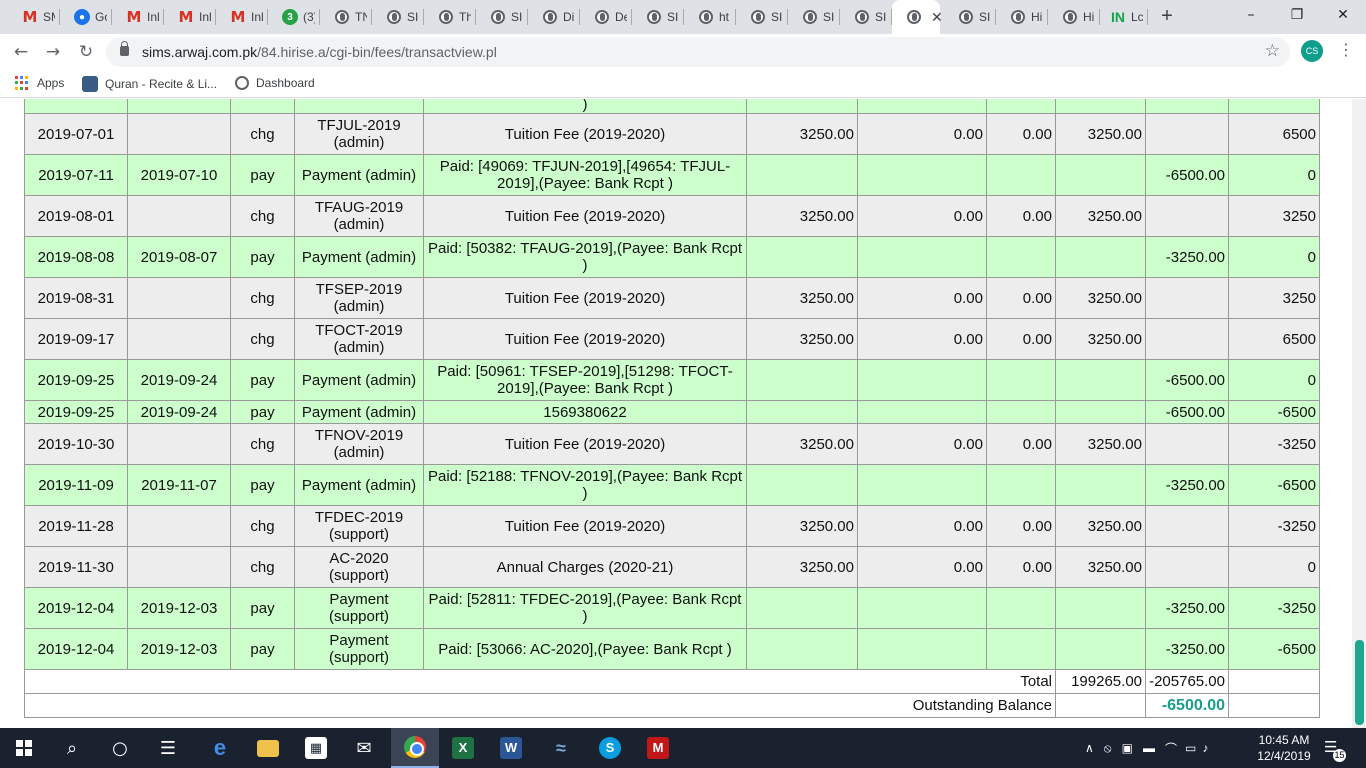 This screenshot has width=1366, height=768. I want to click on cell-reference: TFNOV-2019 (admin), so click(359, 444).